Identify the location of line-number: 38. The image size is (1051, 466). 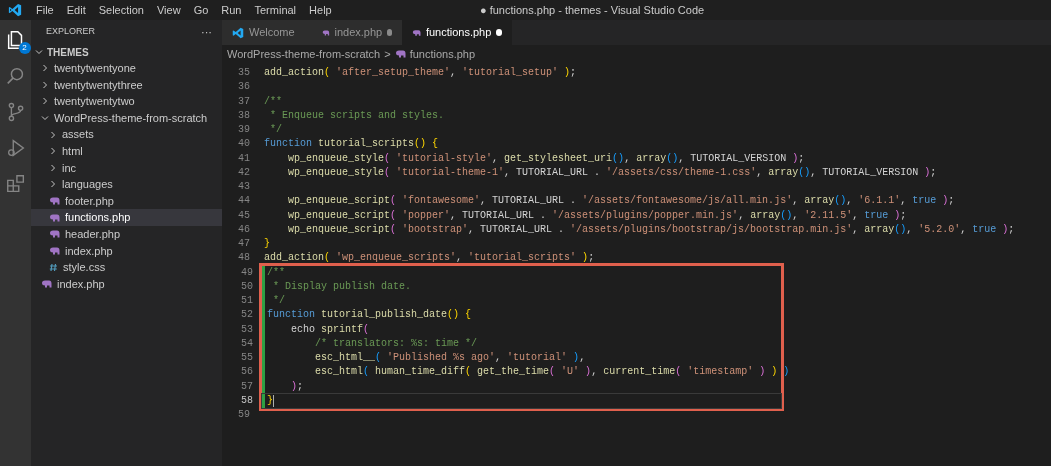
(243, 115).